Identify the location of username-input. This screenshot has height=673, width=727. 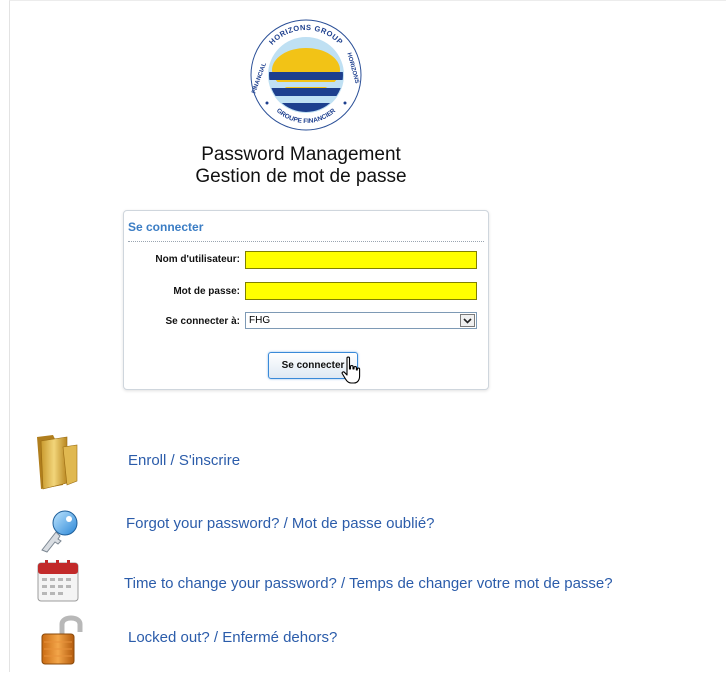
(361, 260).